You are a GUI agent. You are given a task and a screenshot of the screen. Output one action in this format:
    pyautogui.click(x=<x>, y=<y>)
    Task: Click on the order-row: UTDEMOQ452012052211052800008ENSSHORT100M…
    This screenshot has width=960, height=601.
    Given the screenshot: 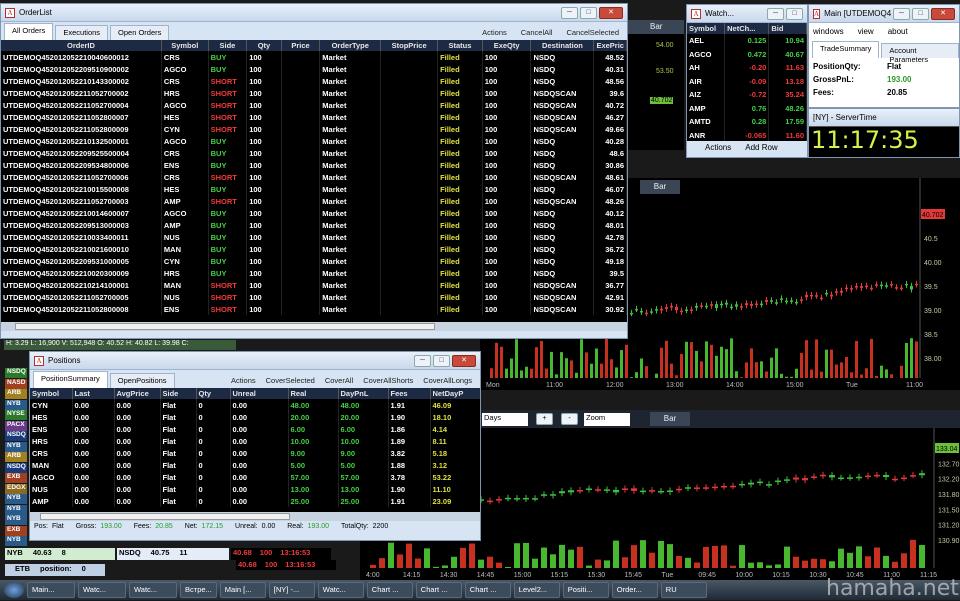 What is the action you would take?
    pyautogui.click(x=314, y=309)
    